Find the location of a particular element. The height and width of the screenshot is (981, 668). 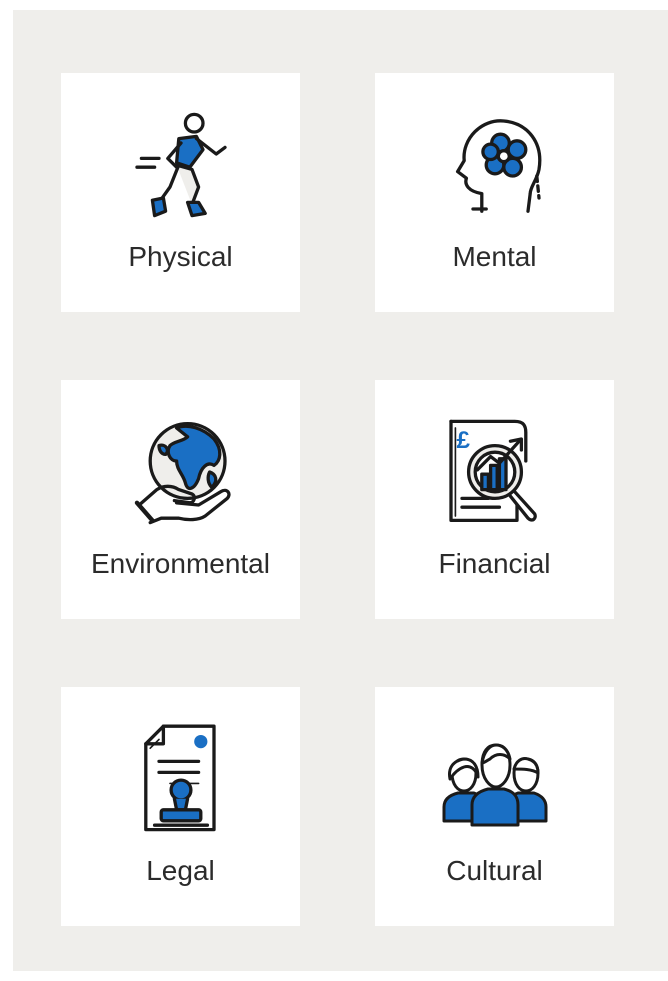

financial-report-icon: £ is located at coordinates (494, 472).